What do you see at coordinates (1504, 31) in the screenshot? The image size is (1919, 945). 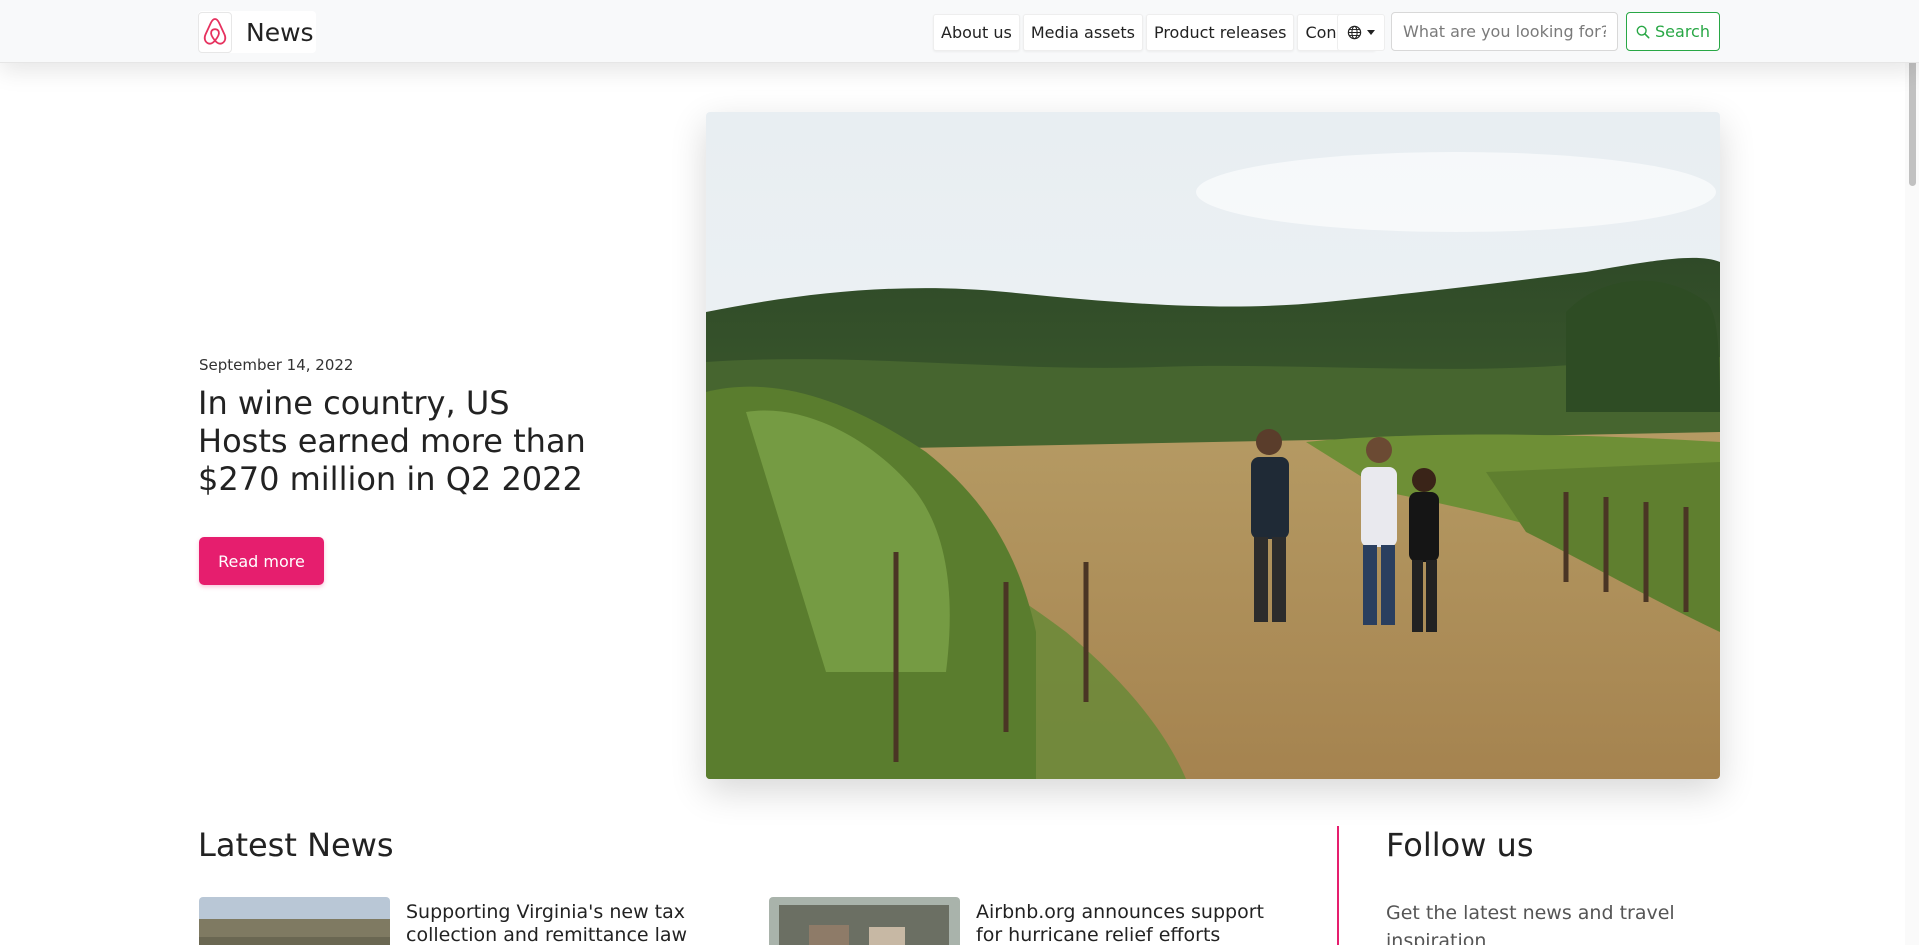 I see `search-input` at bounding box center [1504, 31].